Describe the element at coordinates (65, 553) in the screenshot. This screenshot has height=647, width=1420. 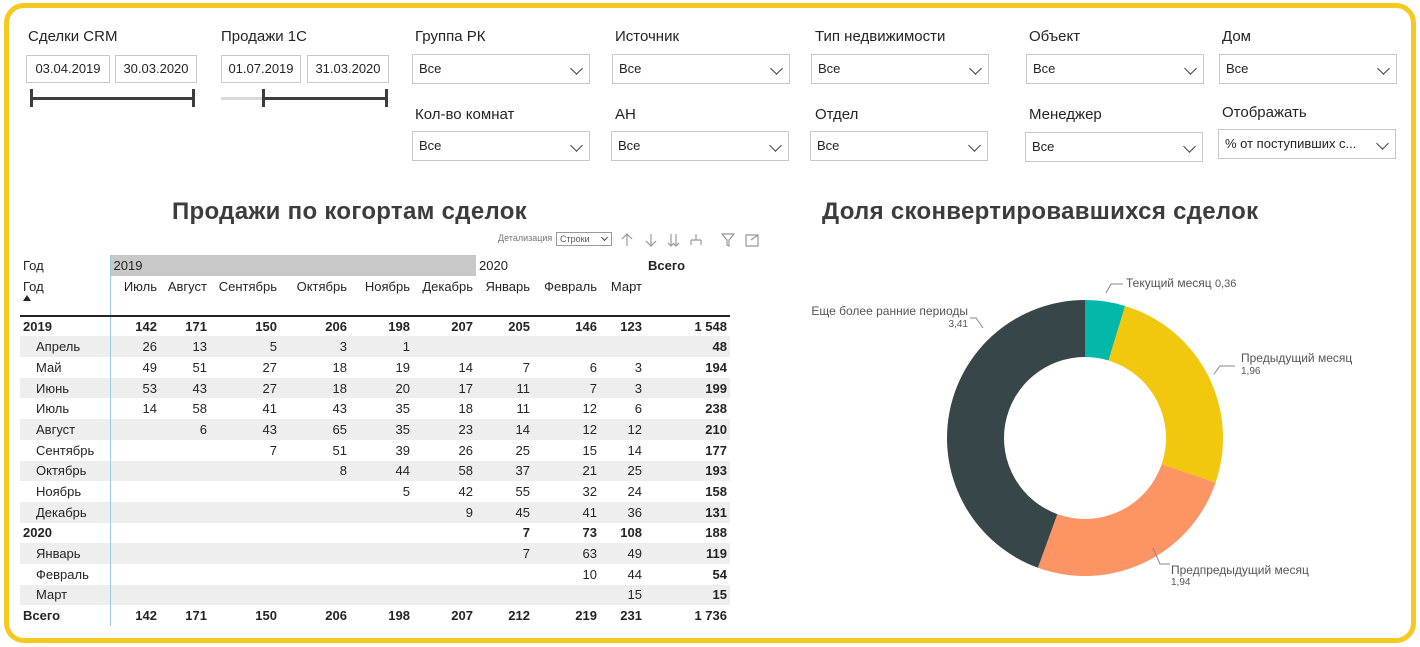
I see `row-label: Январь` at that location.